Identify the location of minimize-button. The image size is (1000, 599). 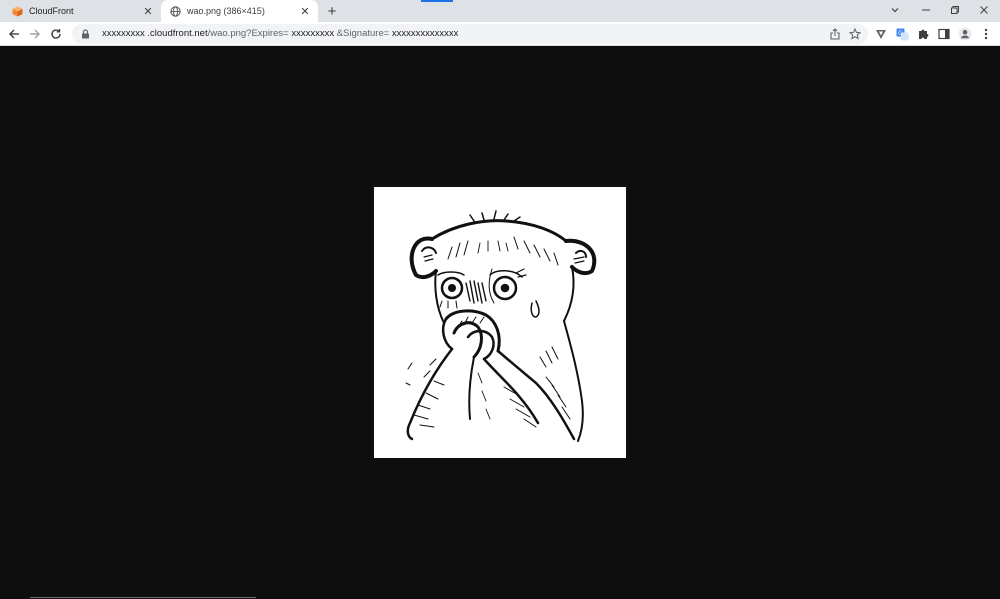
(926, 10).